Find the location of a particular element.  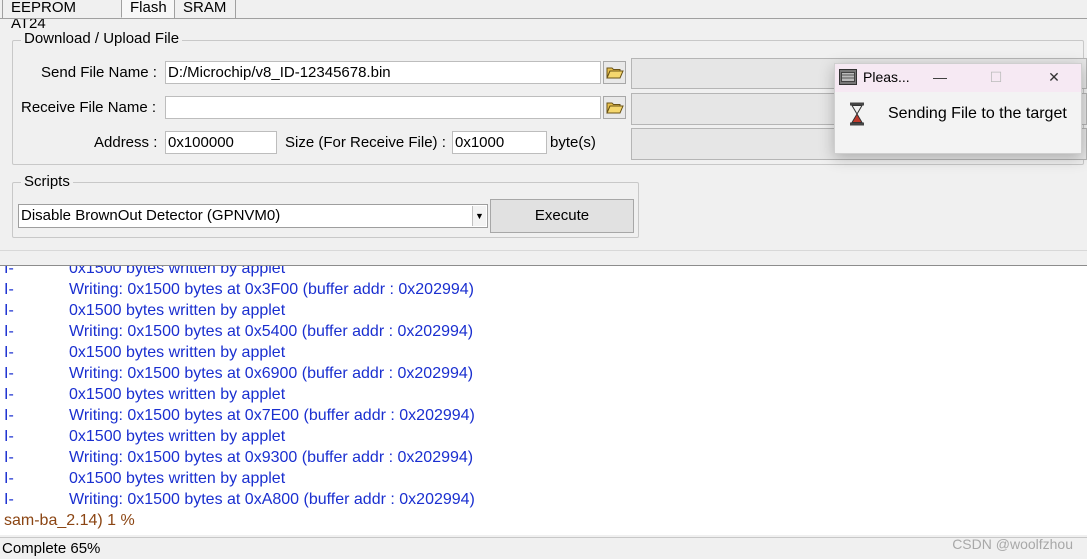

receive-file-label: Receive File Name : is located at coordinates (89, 107).